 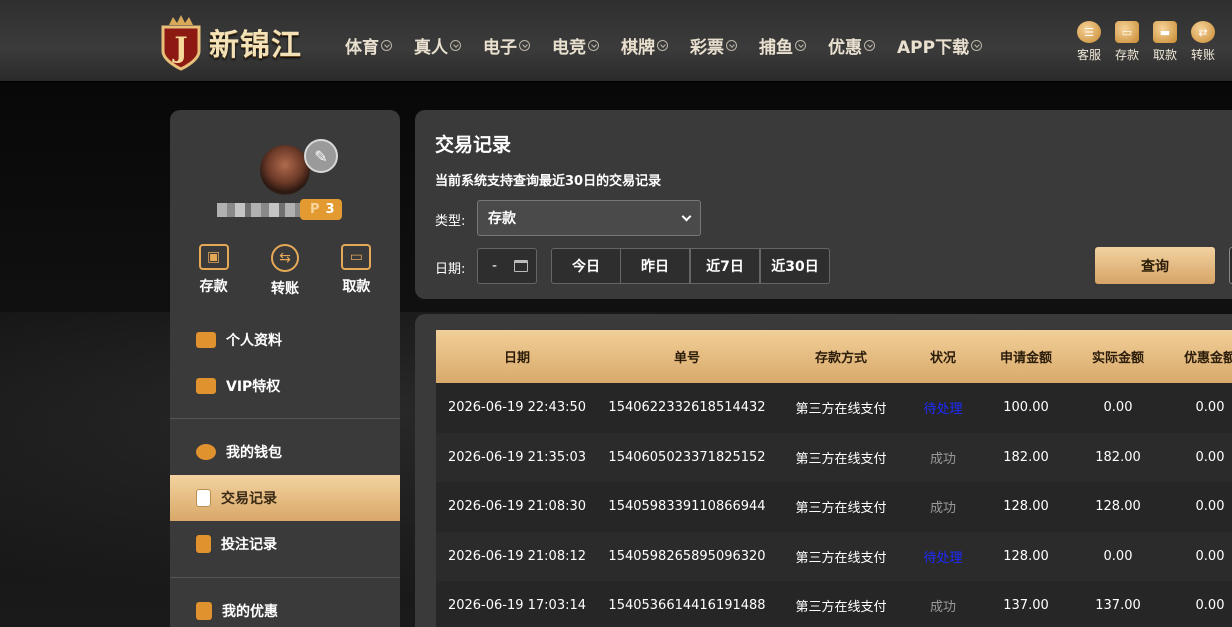 I want to click on col-status: 状况, so click(x=942, y=358).